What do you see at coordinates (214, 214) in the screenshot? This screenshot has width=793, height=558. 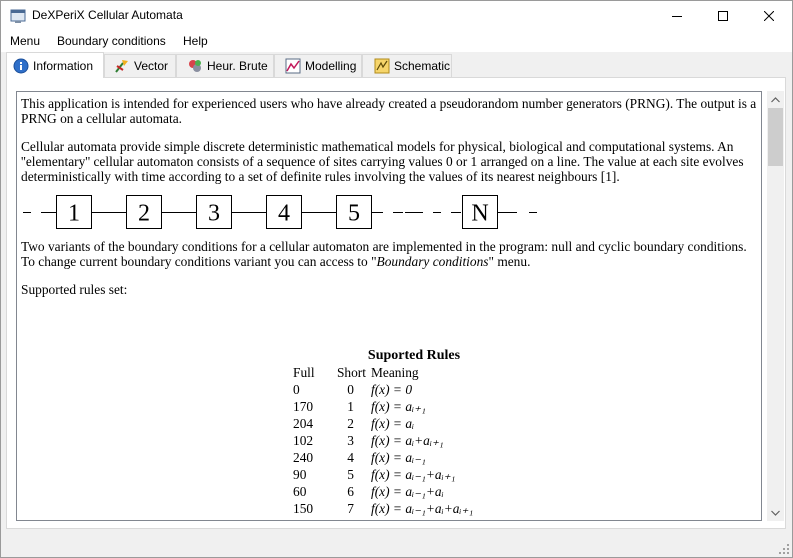 I see `diagram-cell-3: 3` at bounding box center [214, 214].